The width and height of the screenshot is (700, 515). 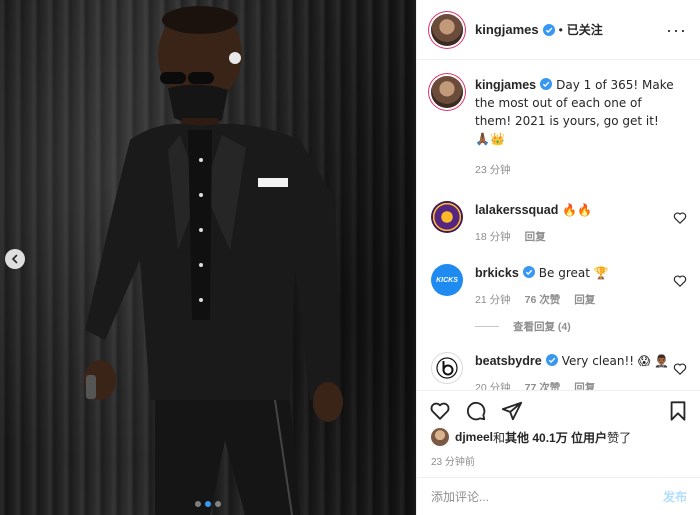 What do you see at coordinates (487, 326) in the screenshot?
I see `replies-divider` at bounding box center [487, 326].